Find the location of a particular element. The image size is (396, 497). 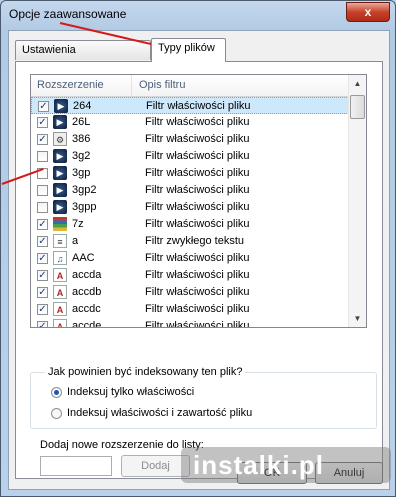

list-item-3g2: ▶ 3g2 Filtr właściwości pliku is located at coordinates (190, 156).